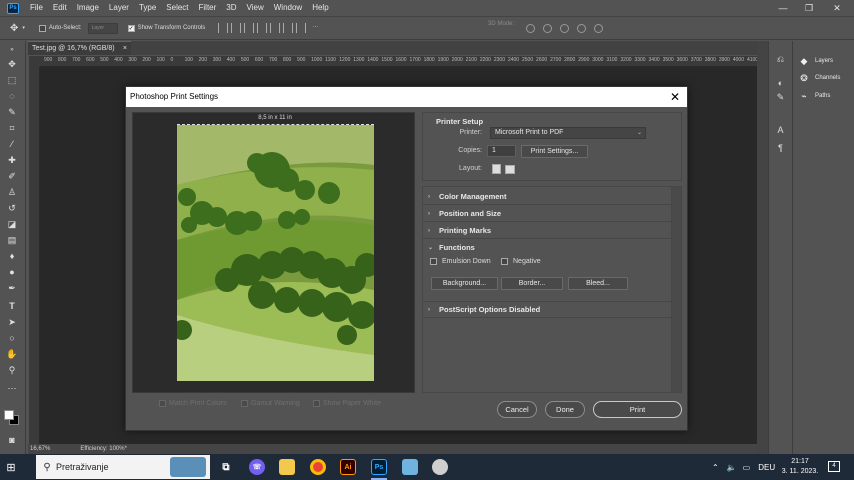  Describe the element at coordinates (40, 449) in the screenshot. I see `zoom-level: 16,67%` at that location.